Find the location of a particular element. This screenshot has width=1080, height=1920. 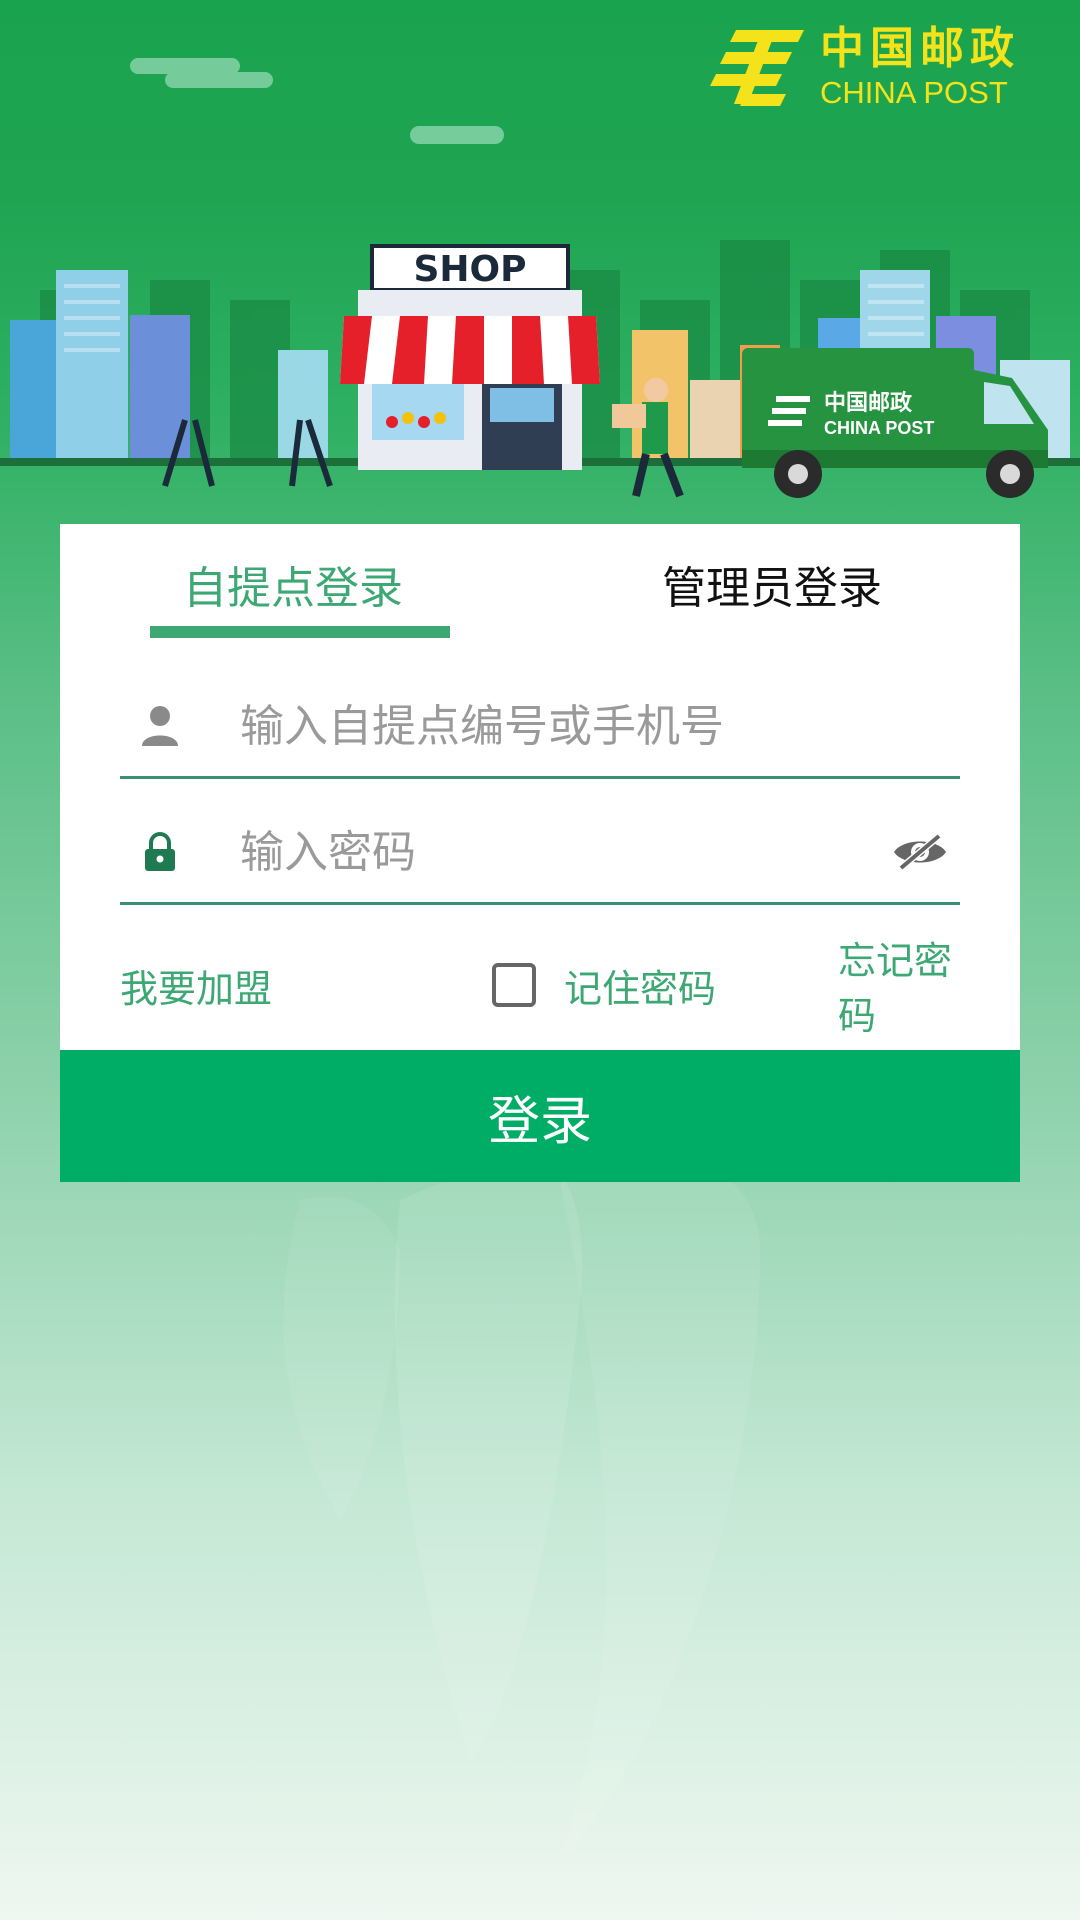

tab-pickup-point-login: 自提点登录 is located at coordinates (293, 584).